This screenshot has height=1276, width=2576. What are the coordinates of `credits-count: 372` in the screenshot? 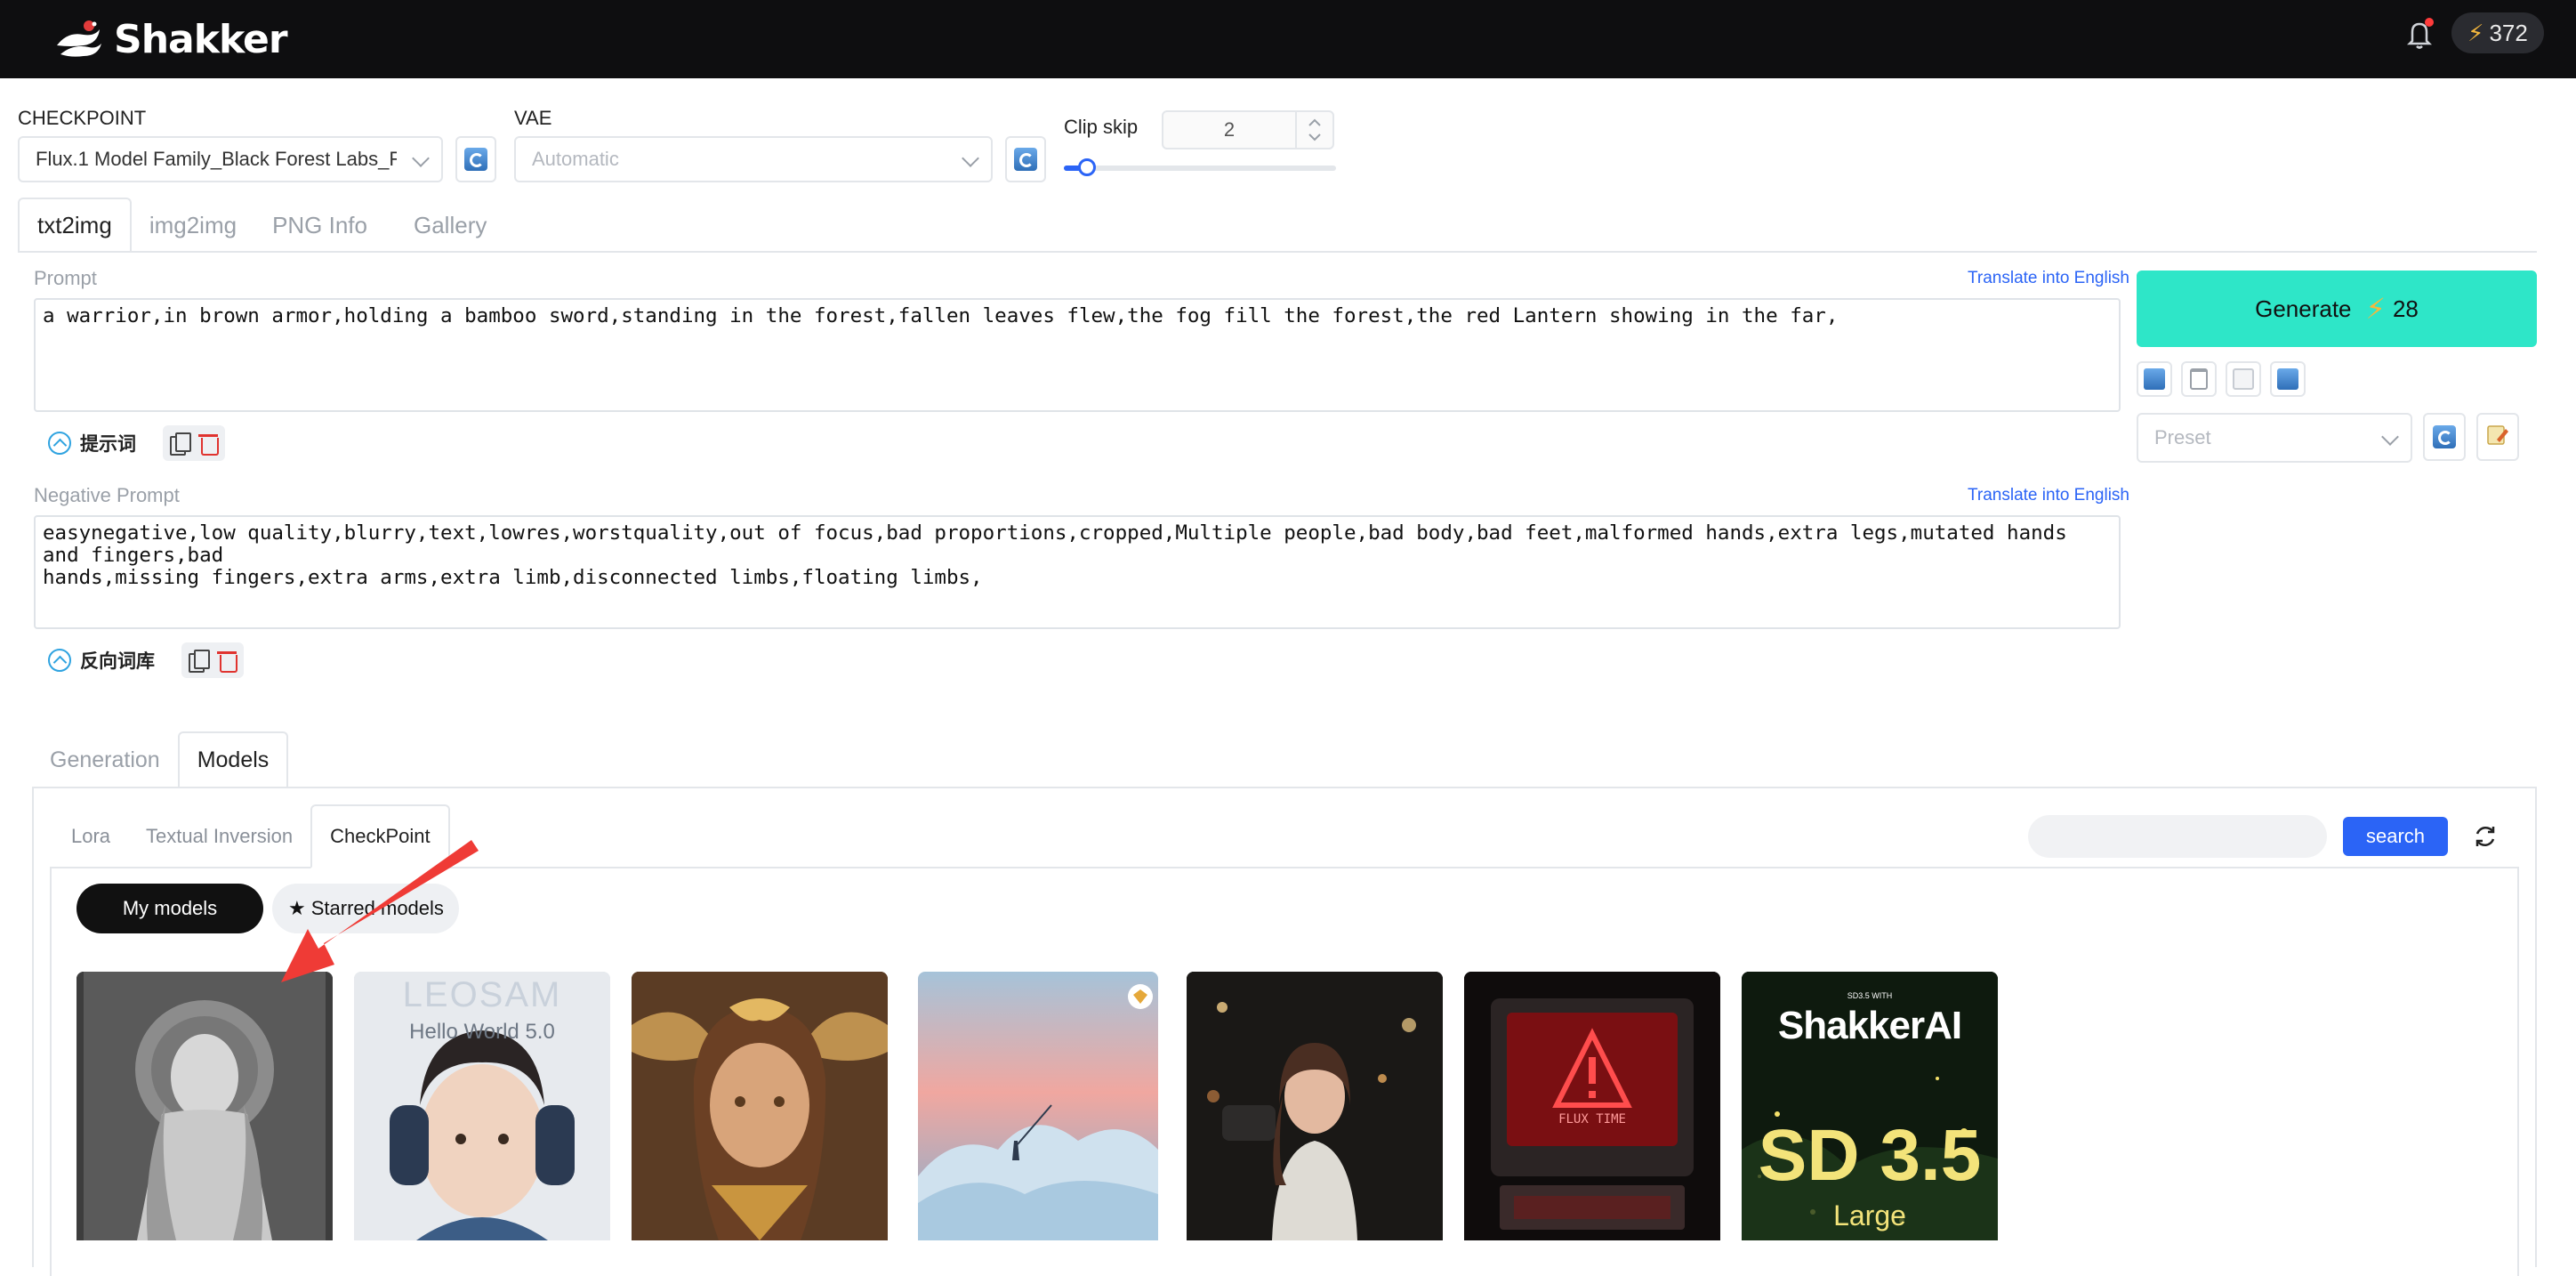 It's located at (2508, 32).